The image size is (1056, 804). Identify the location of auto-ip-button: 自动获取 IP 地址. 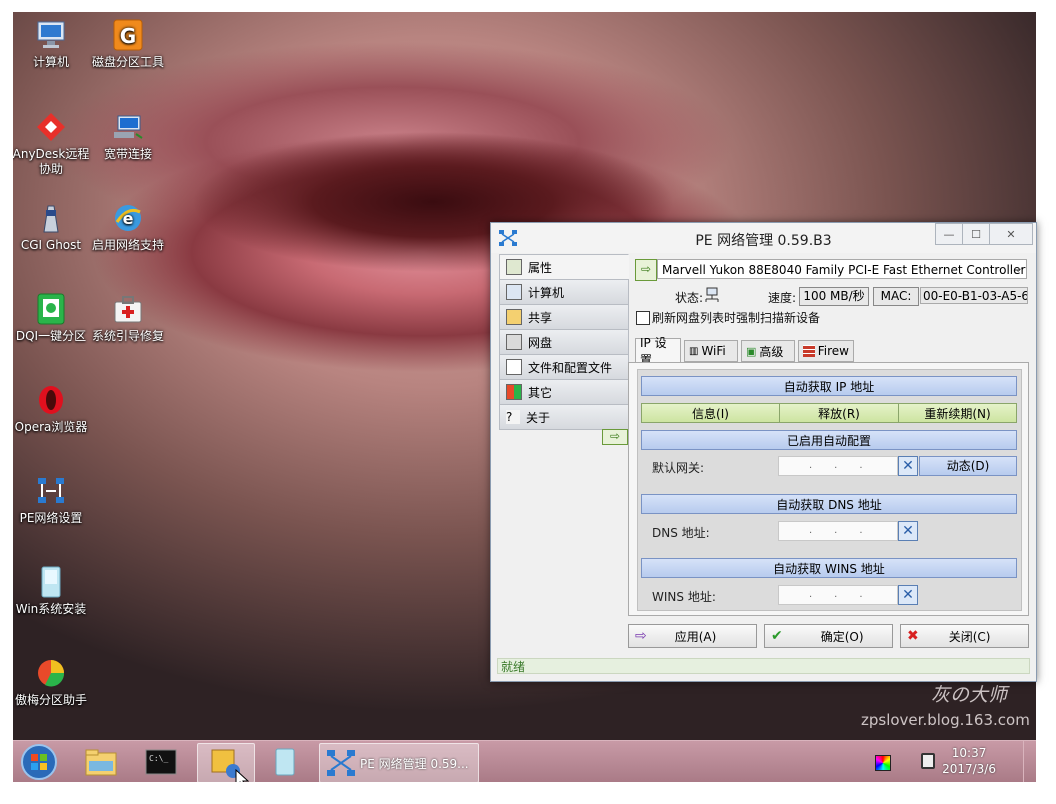
(829, 386).